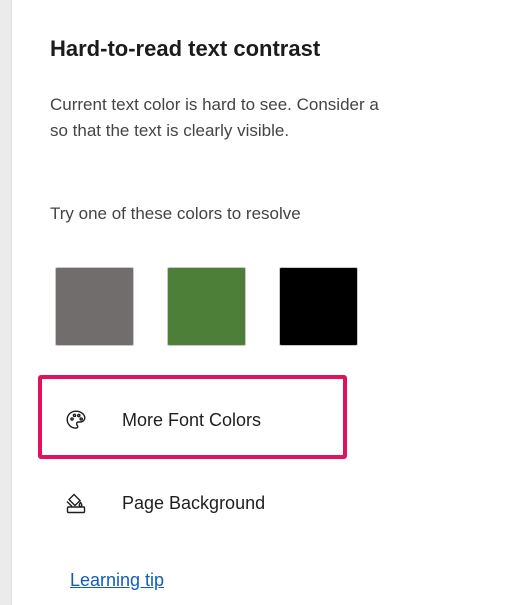 The height and width of the screenshot is (605, 509). Describe the element at coordinates (76, 503) in the screenshot. I see `paint-bucket-icon` at that location.